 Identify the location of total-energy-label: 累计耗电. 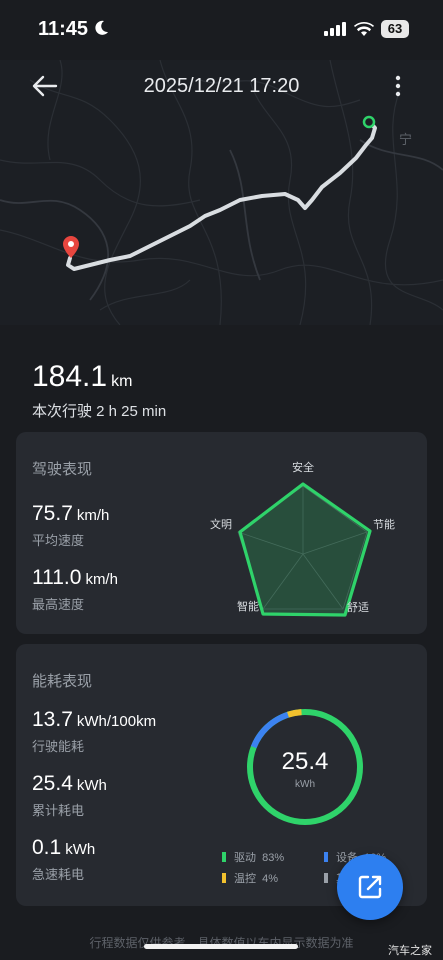
(58, 810).